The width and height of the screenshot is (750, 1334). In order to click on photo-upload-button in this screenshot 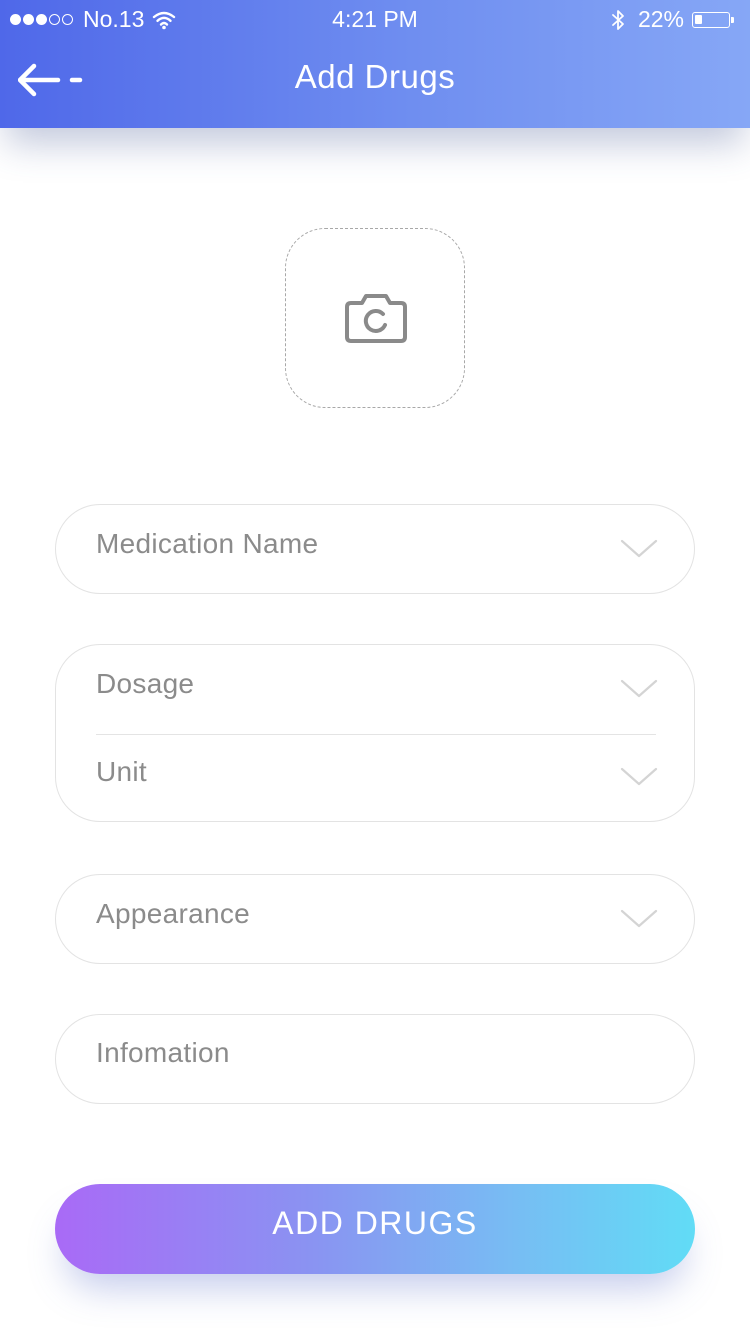, I will do `click(375, 318)`.